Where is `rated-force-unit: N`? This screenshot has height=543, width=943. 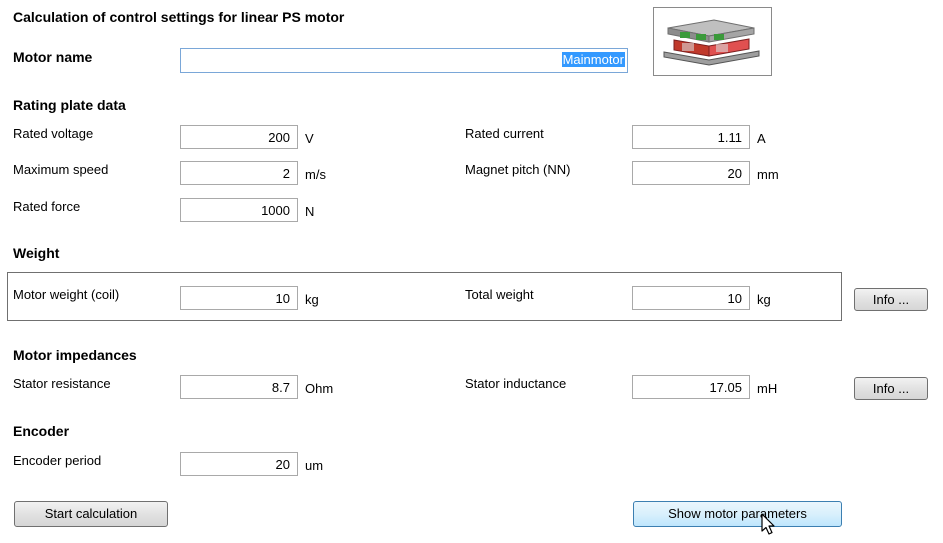
rated-force-unit: N is located at coordinates (310, 211).